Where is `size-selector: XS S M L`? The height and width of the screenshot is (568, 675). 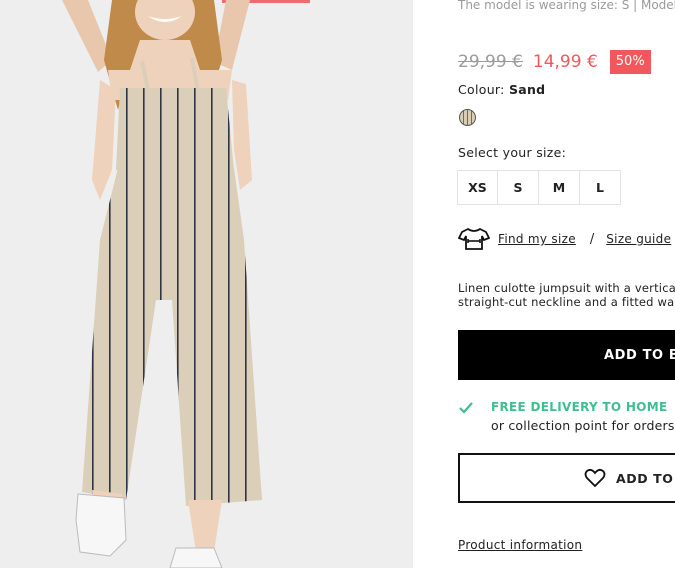
size-selector: XS S M L is located at coordinates (539, 187).